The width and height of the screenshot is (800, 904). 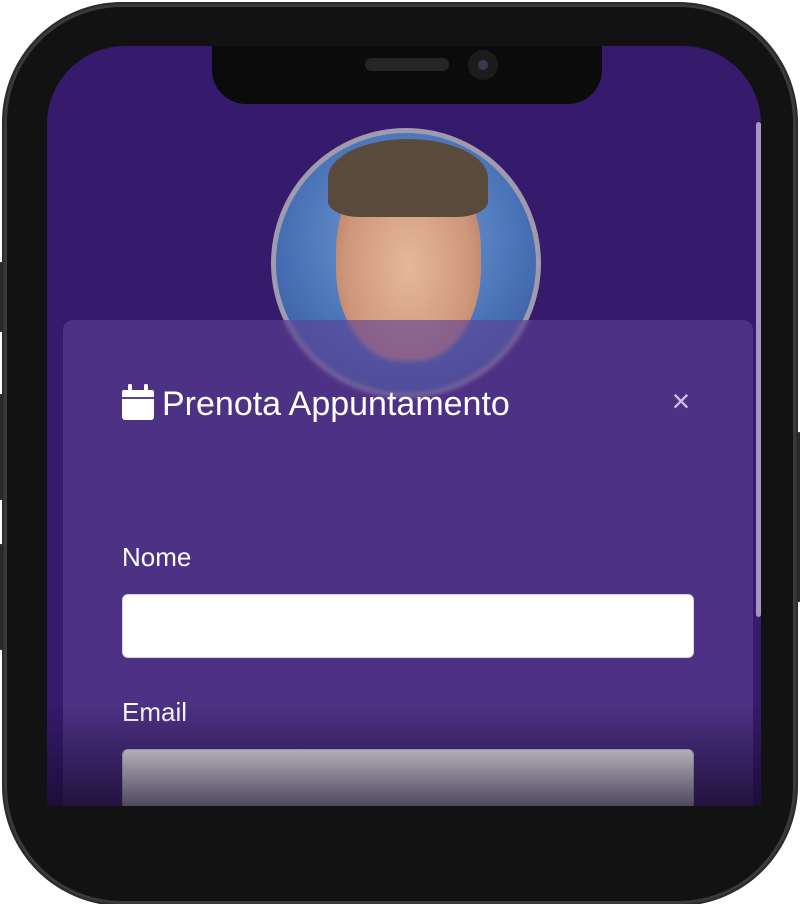 I want to click on phone-notch, so click(x=407, y=75).